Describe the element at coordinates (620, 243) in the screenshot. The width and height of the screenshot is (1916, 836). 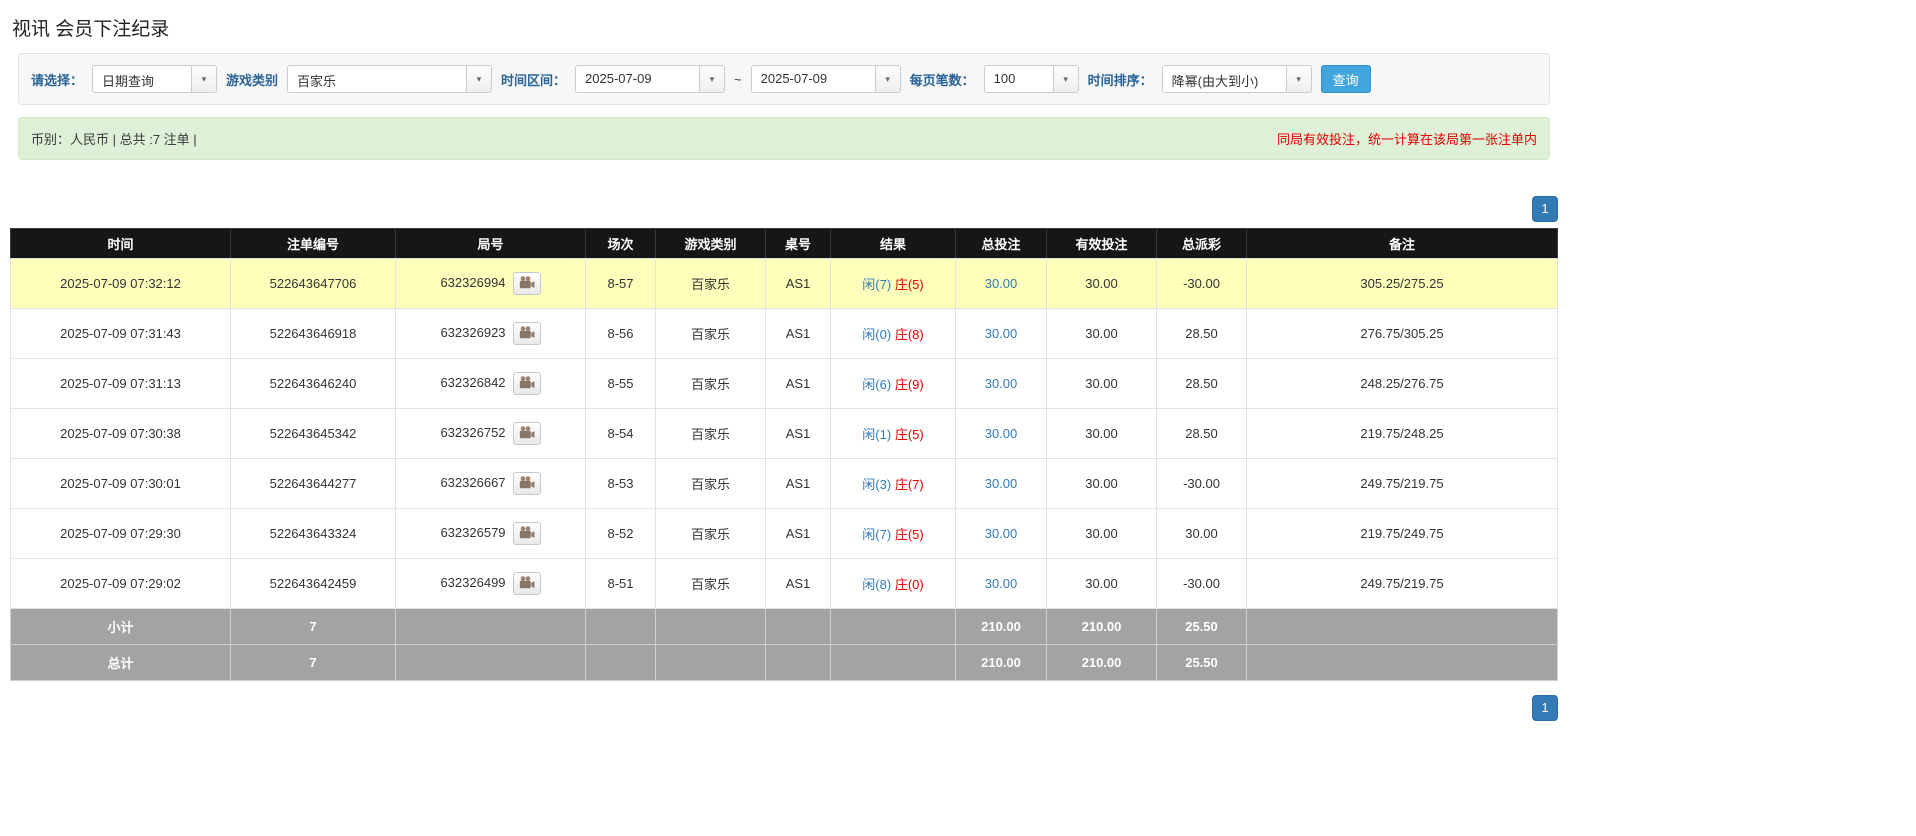
I see `column-header-3: 场次` at that location.